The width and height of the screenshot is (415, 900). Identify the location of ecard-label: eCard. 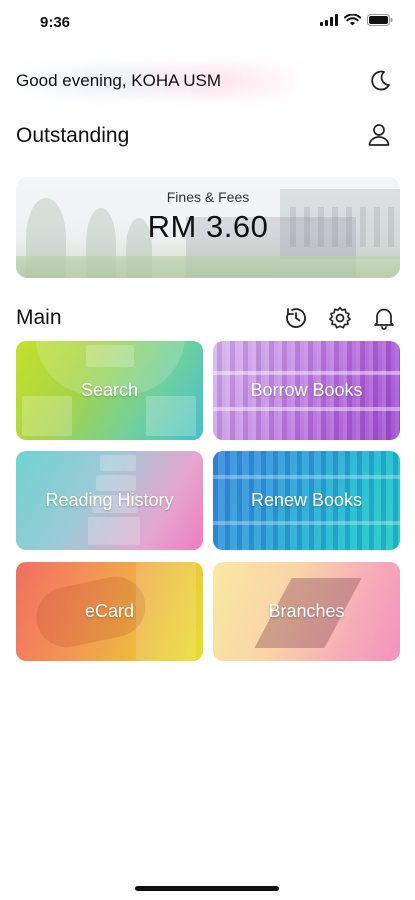
(109, 611).